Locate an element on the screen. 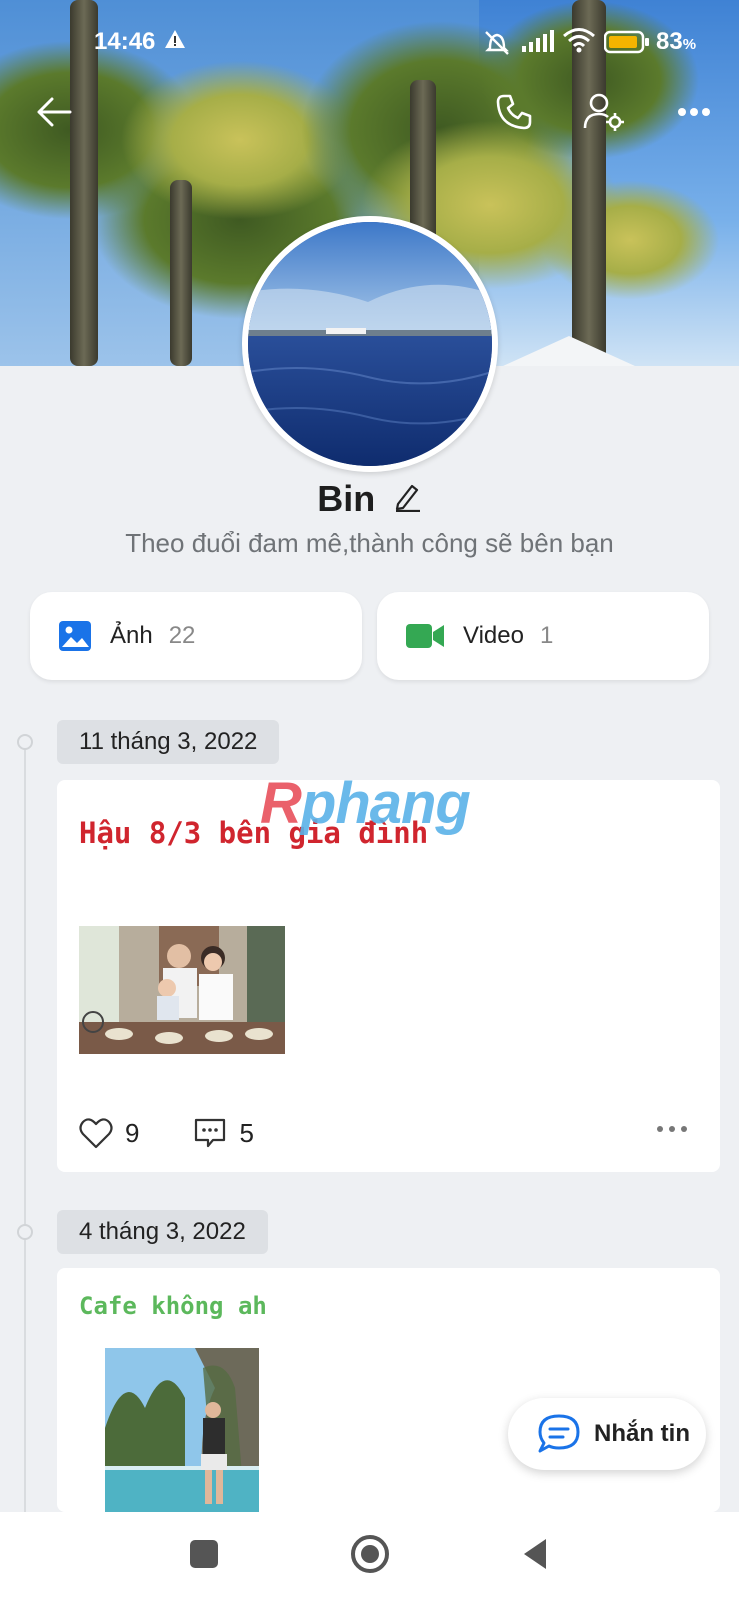  signal-icon is located at coordinates (538, 43).